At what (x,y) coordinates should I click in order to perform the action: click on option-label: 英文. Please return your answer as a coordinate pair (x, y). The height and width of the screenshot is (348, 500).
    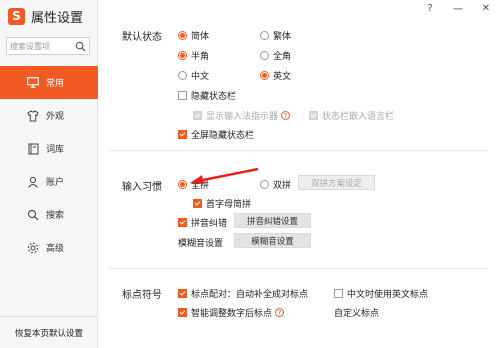
    Looking at the image, I should click on (282, 77).